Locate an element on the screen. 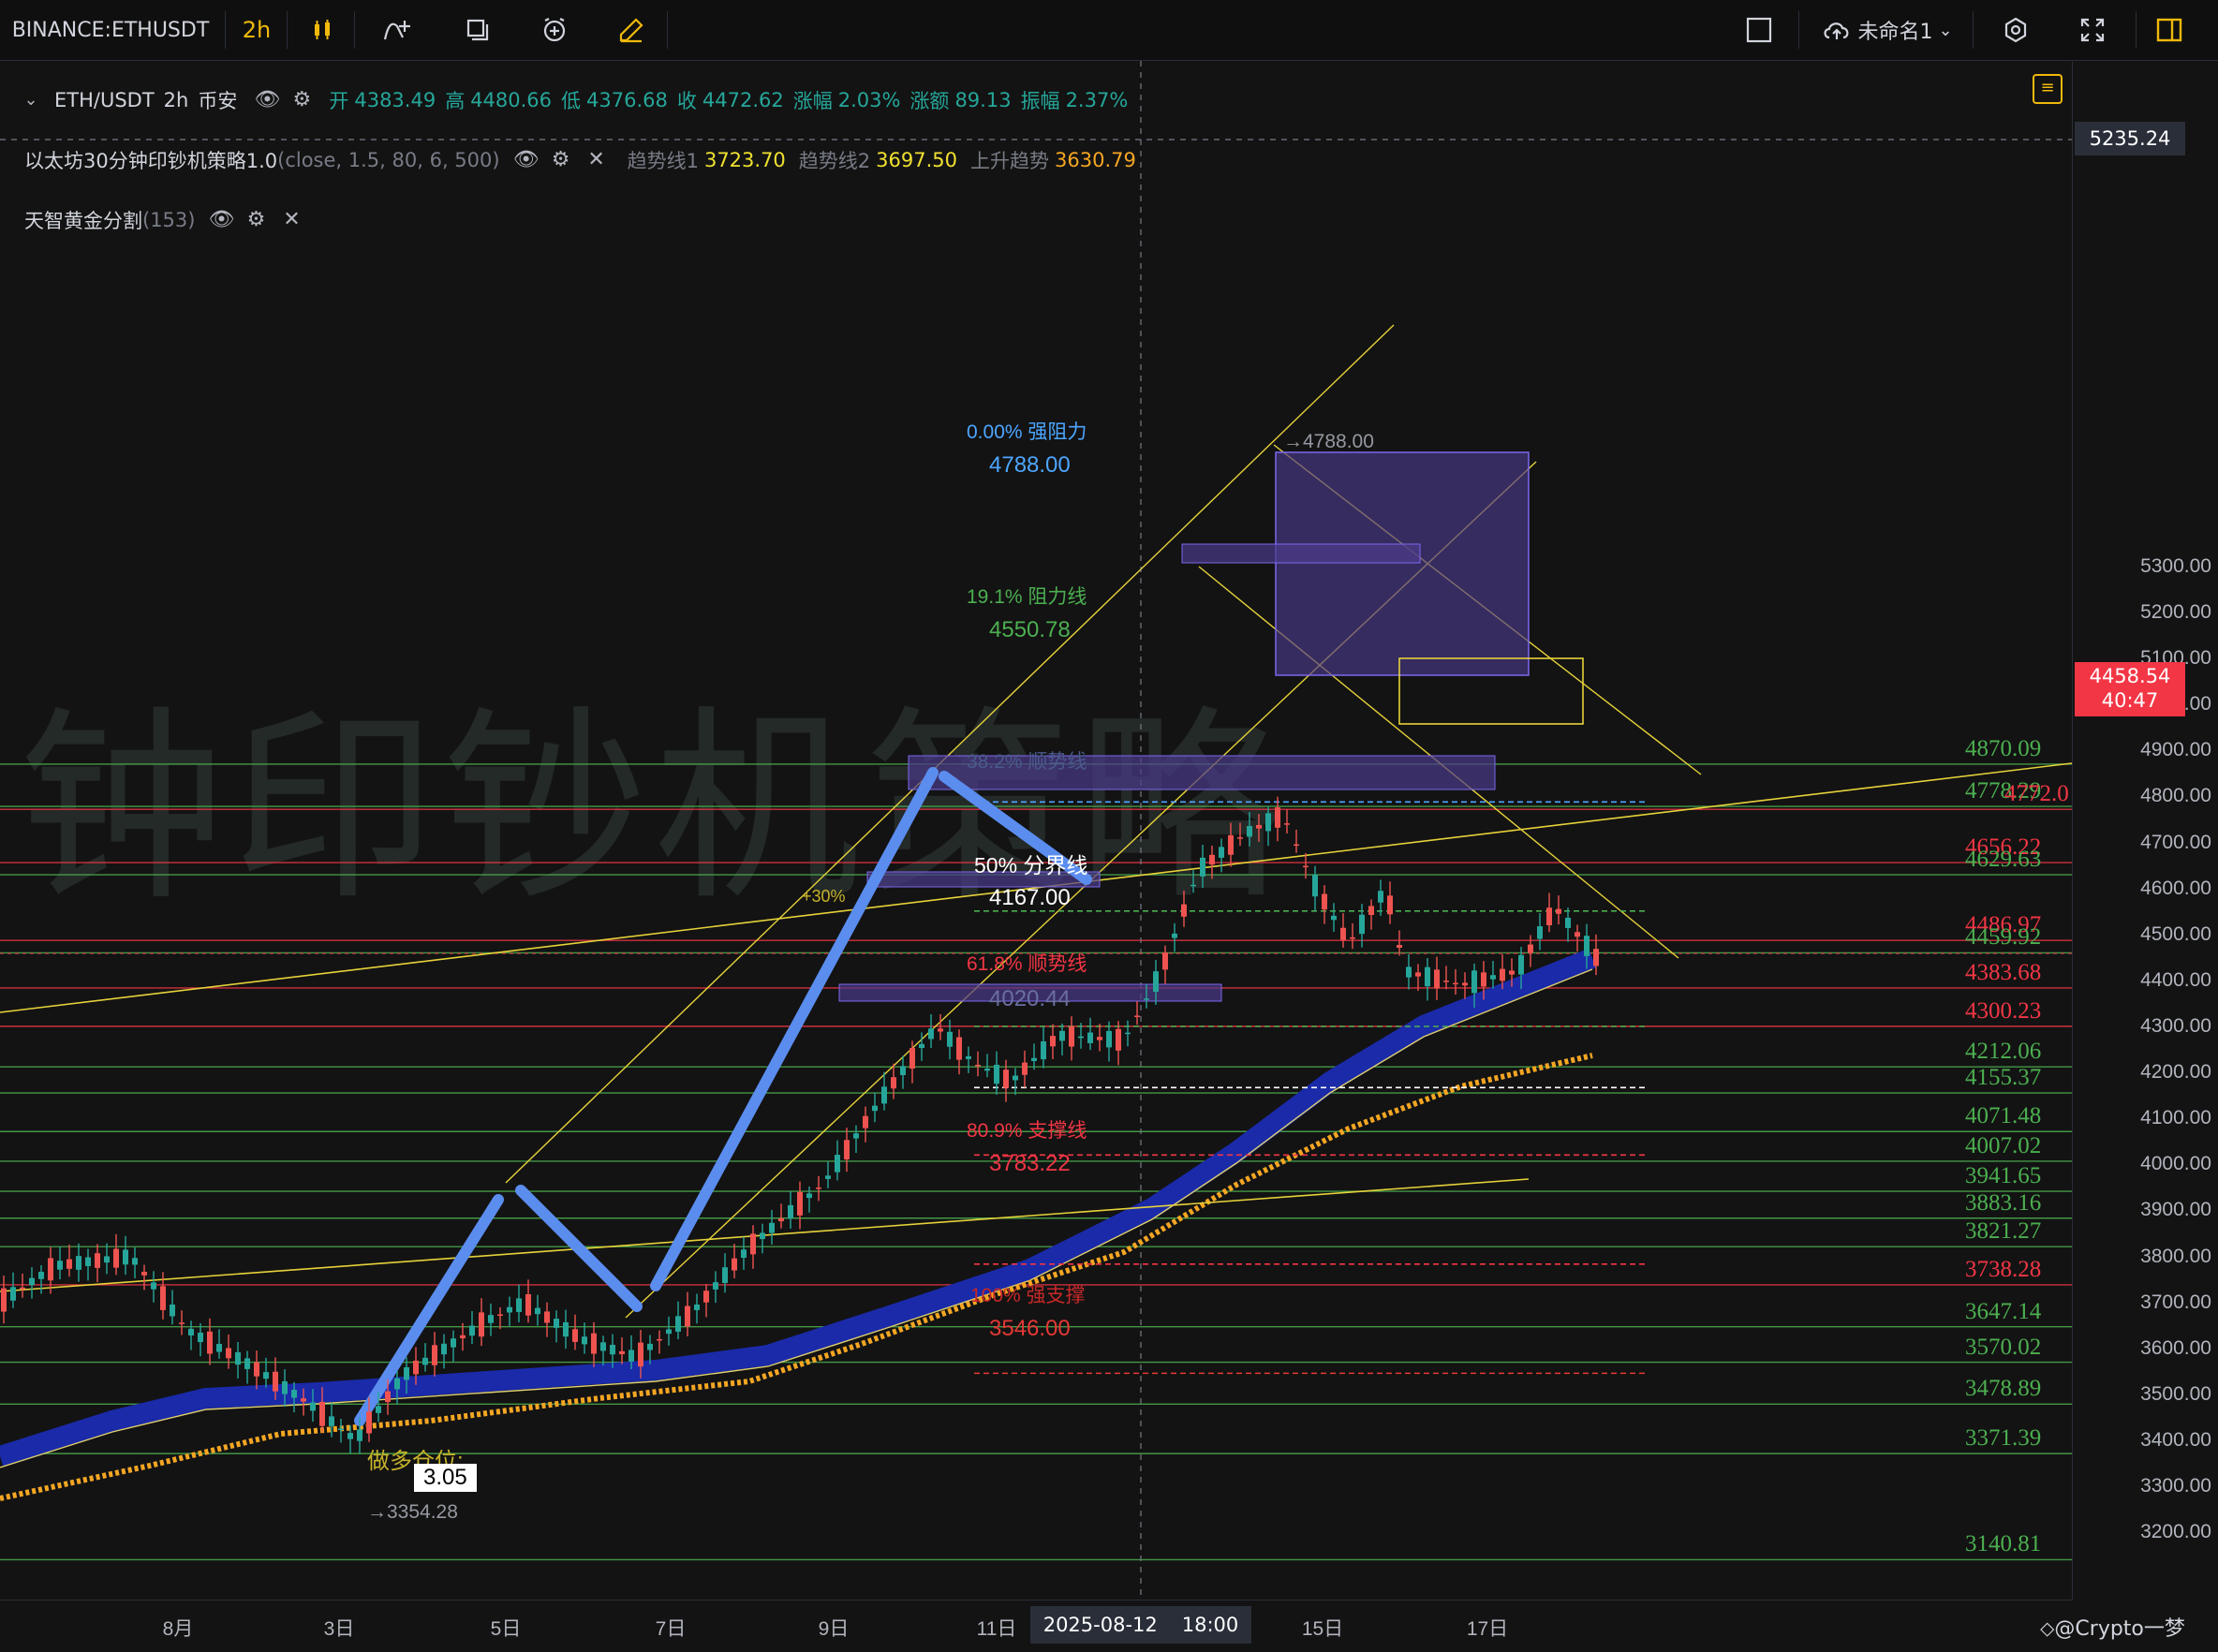 Image resolution: width=2218 pixels, height=1652 pixels. fib-618-label: 61.8% 顺势线 is located at coordinates (1027, 964).